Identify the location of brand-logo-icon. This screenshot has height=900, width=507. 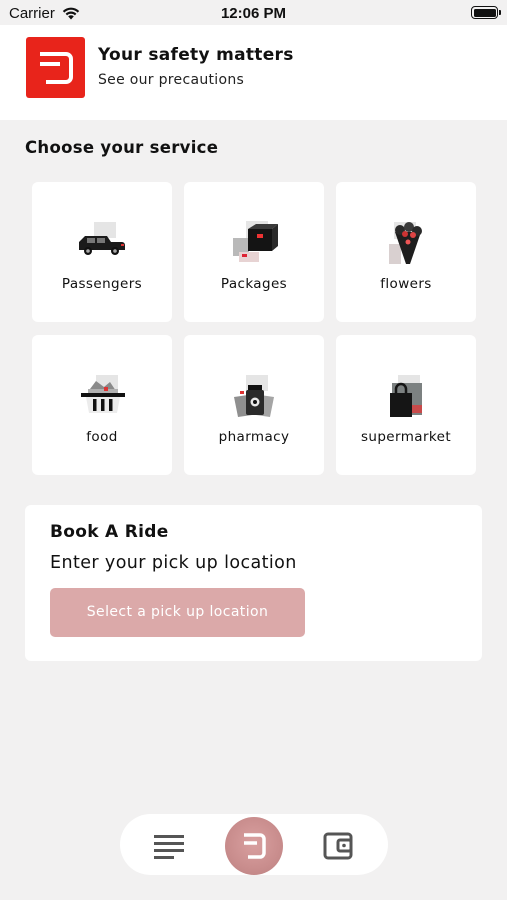
(55, 67).